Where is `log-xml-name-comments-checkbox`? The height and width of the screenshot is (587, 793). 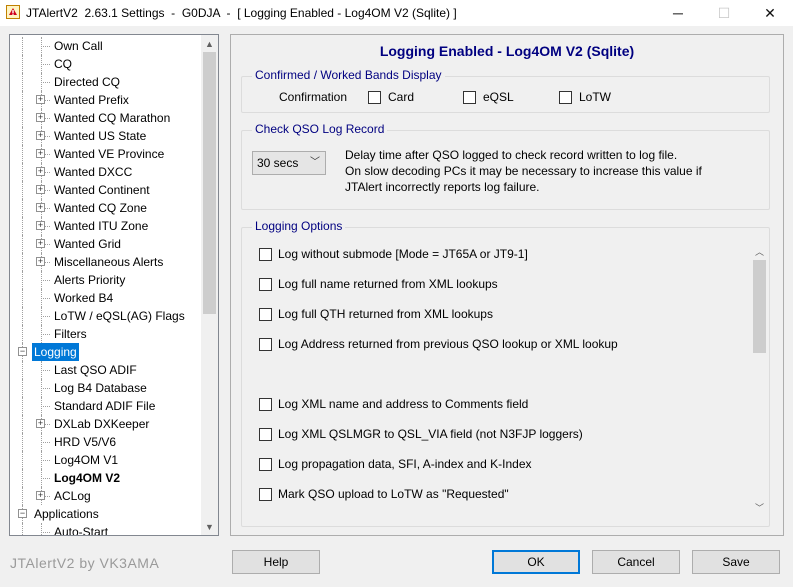
log-xml-name-comments-checkbox is located at coordinates (265, 404).